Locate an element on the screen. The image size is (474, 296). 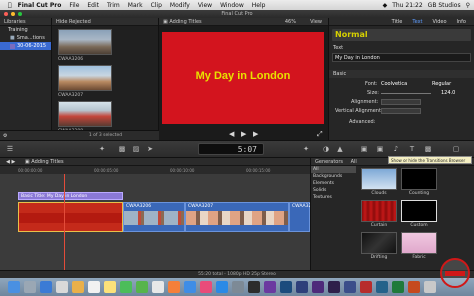
tab-text: Text is located at coordinates (417, 21).